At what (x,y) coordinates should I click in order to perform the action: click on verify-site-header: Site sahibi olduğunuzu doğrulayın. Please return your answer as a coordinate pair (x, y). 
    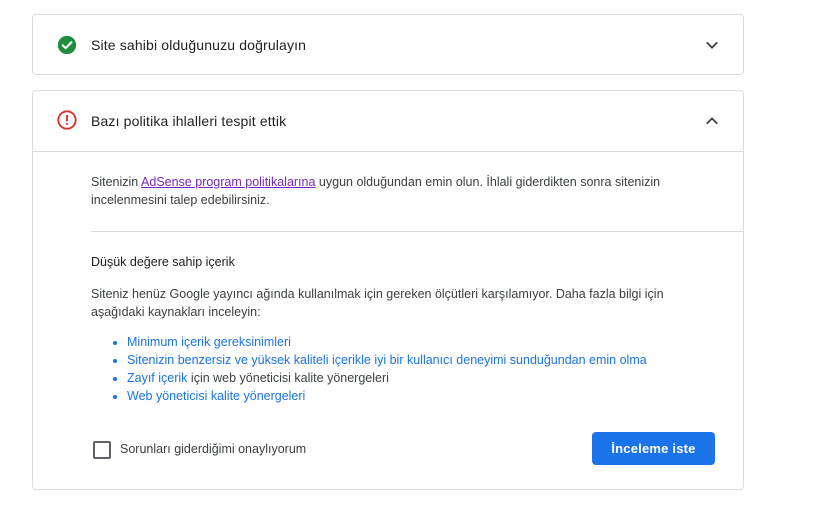
    Looking at the image, I should click on (388, 45).